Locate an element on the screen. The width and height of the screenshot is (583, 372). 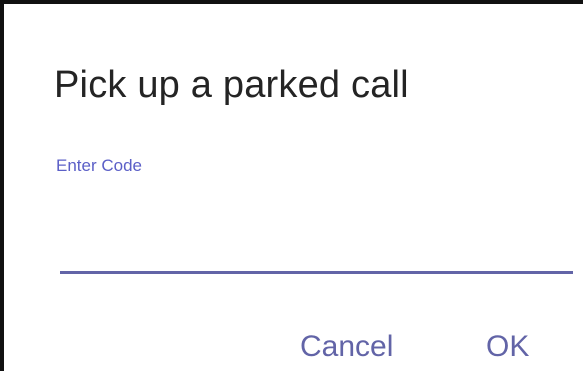
dialog-title: Pick up a parked call is located at coordinates (231, 85).